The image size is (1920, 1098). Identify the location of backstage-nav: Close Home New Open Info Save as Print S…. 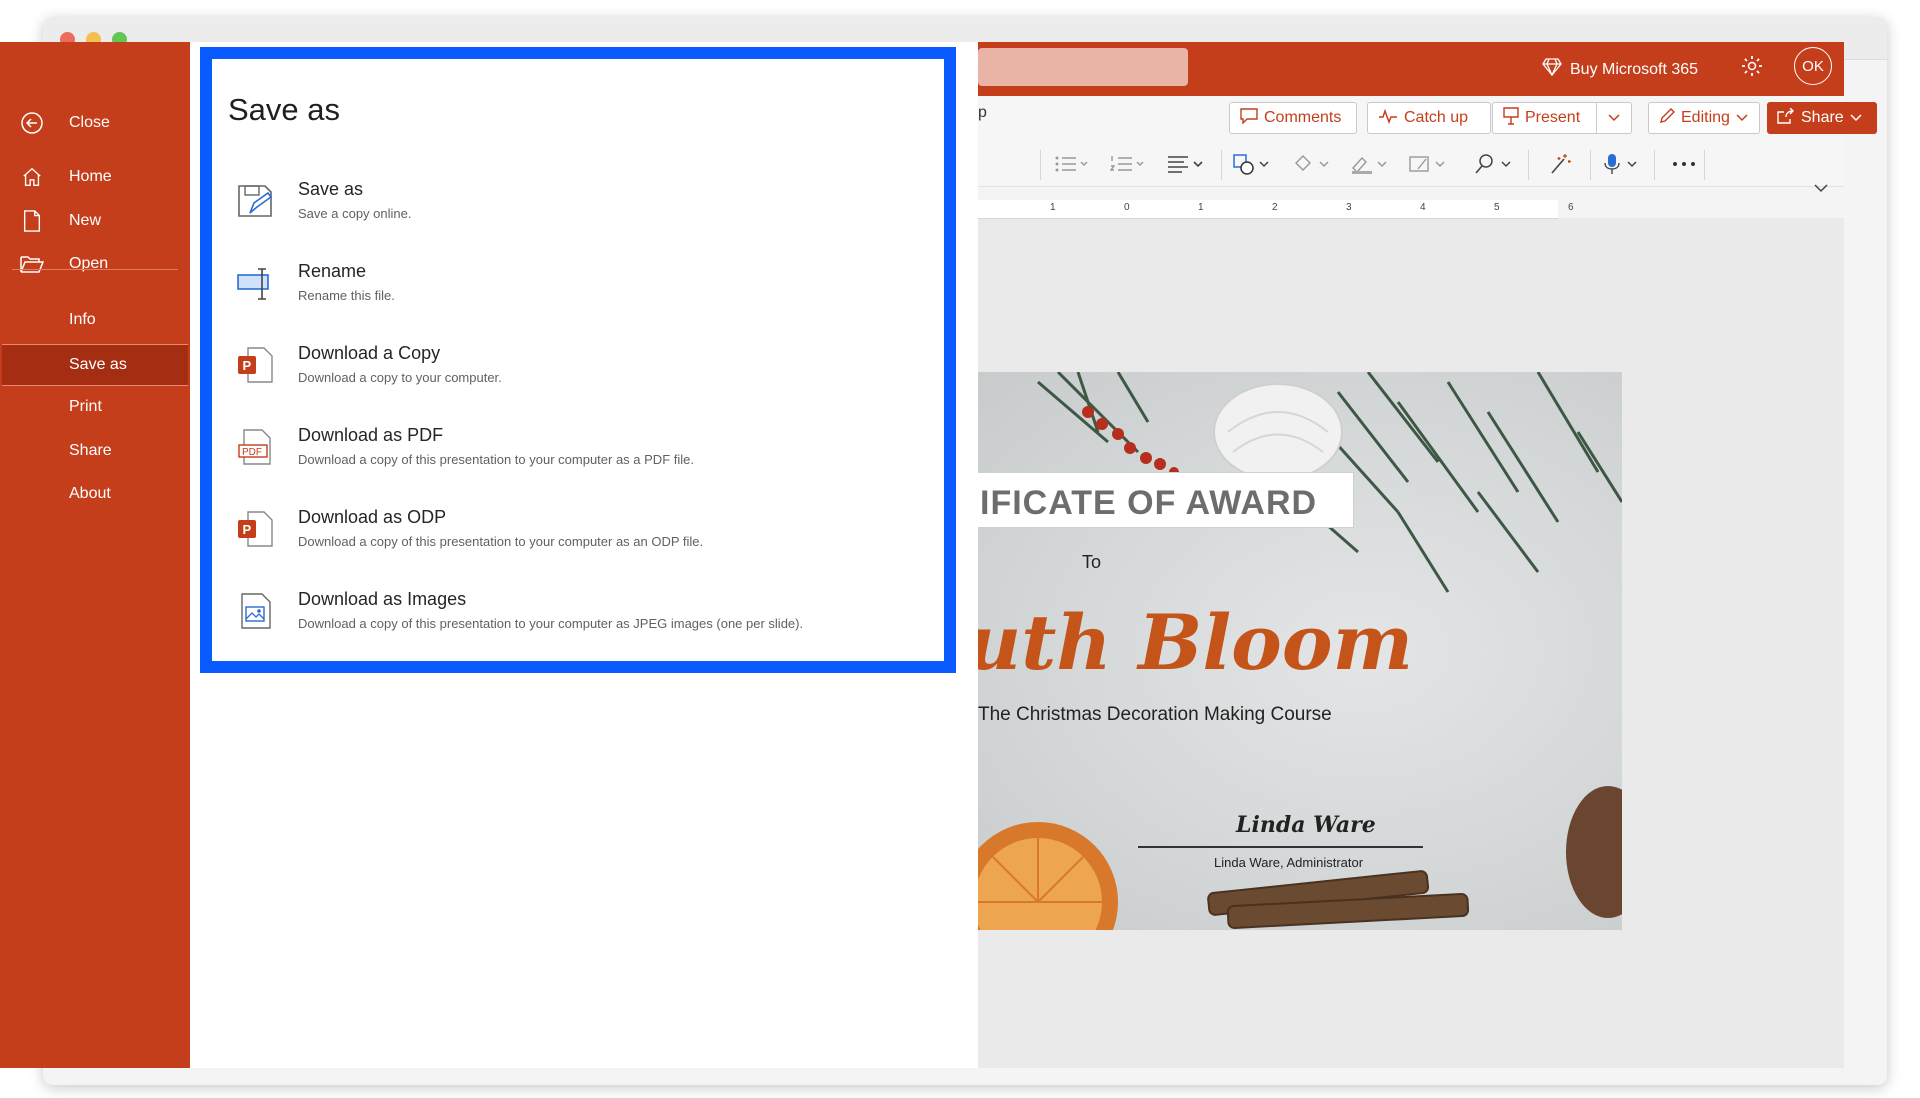
(95, 555).